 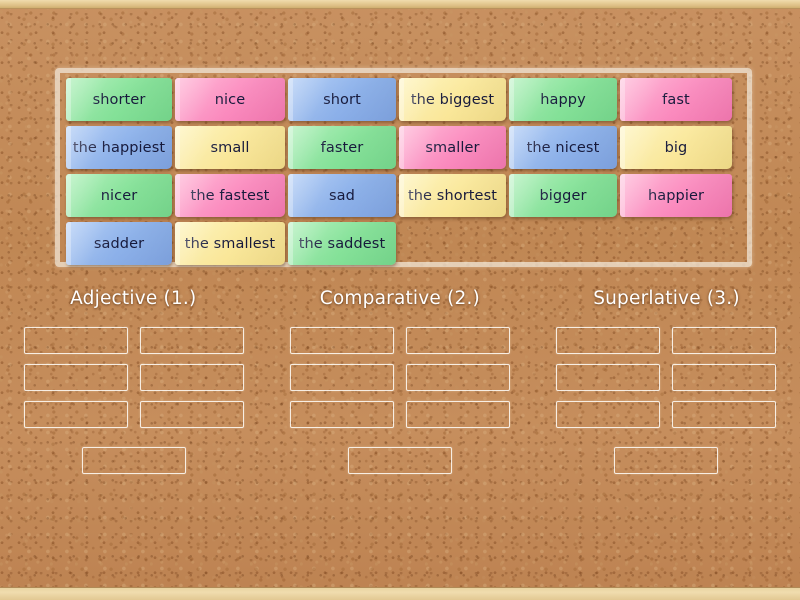 What do you see at coordinates (563, 195) in the screenshot?
I see `word-tile: bigger` at bounding box center [563, 195].